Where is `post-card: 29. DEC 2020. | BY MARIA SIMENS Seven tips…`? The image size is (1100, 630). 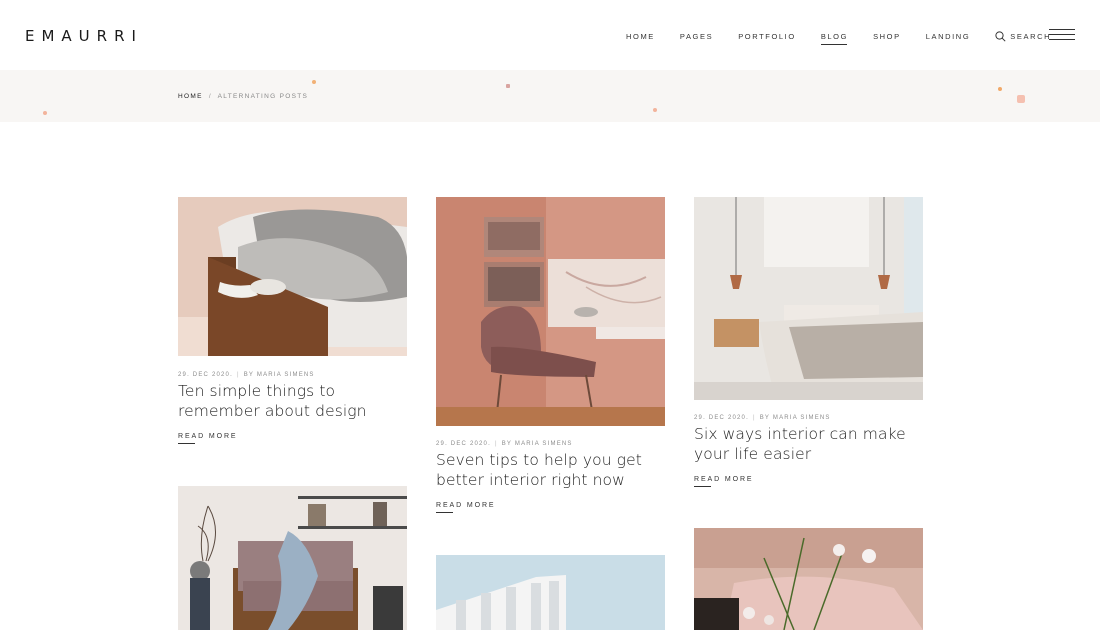
post-card: 29. DEC 2020. | BY MARIA SIMENS Seven tips… is located at coordinates (550, 362).